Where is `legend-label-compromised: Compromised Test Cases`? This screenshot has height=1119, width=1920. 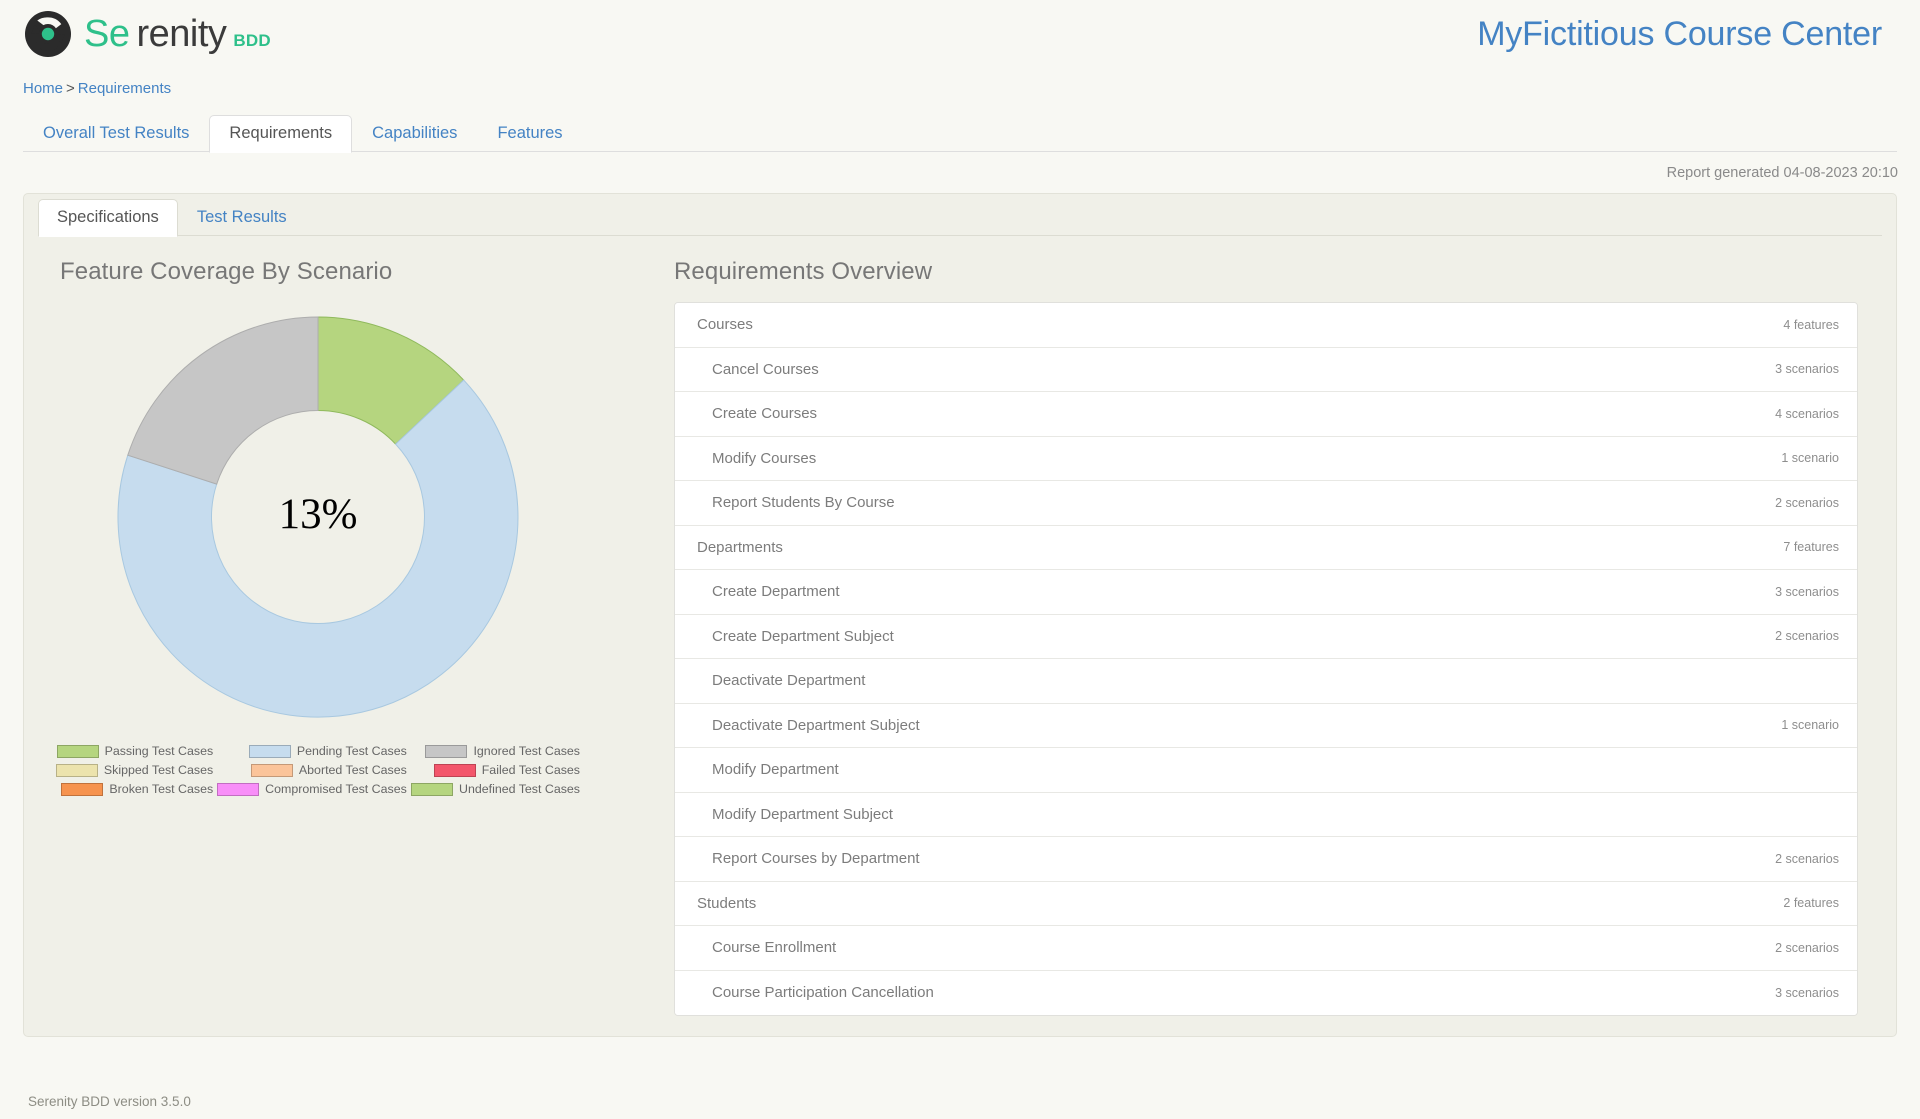 legend-label-compromised: Compromised Test Cases is located at coordinates (336, 789).